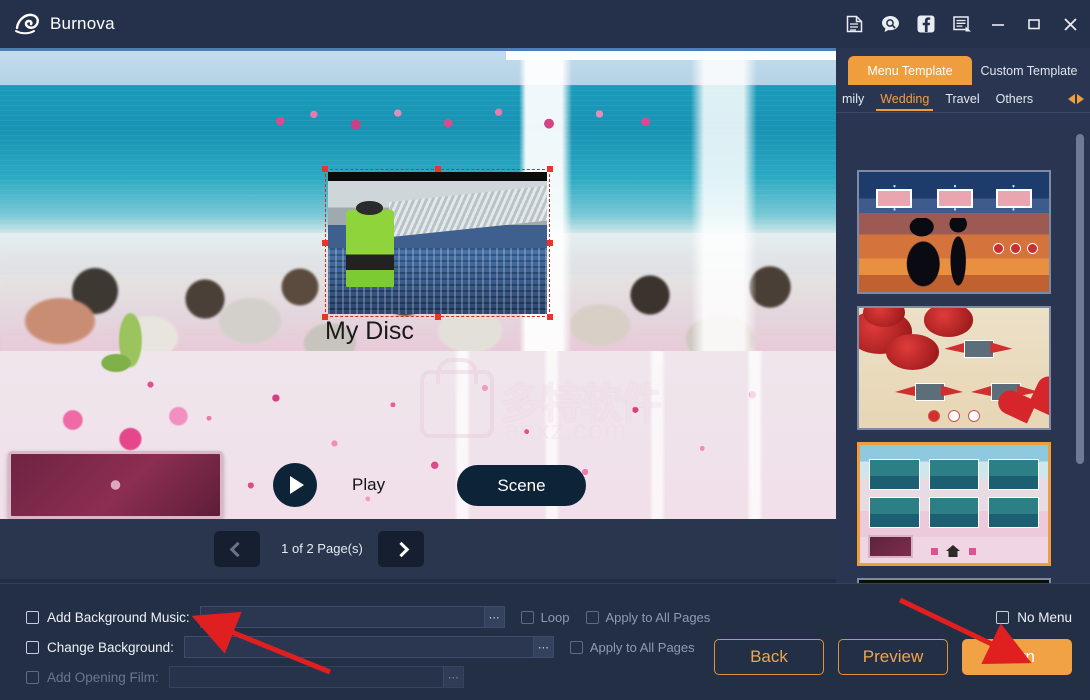 The width and height of the screenshot is (1090, 700). Describe the element at coordinates (1044, 617) in the screenshot. I see `no-menu-label: No Menu` at that location.